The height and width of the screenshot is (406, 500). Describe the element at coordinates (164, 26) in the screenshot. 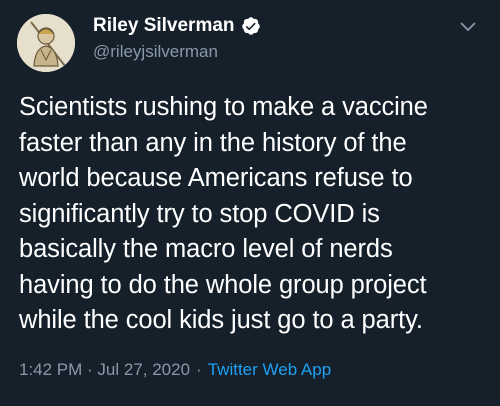

I see `author-name: Riley Silverman` at that location.